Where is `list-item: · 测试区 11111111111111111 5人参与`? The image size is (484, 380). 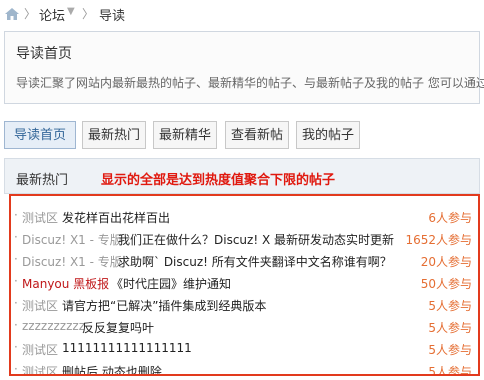
list-item: · 测试区 11111111111111111 5人参与 is located at coordinates (243, 349).